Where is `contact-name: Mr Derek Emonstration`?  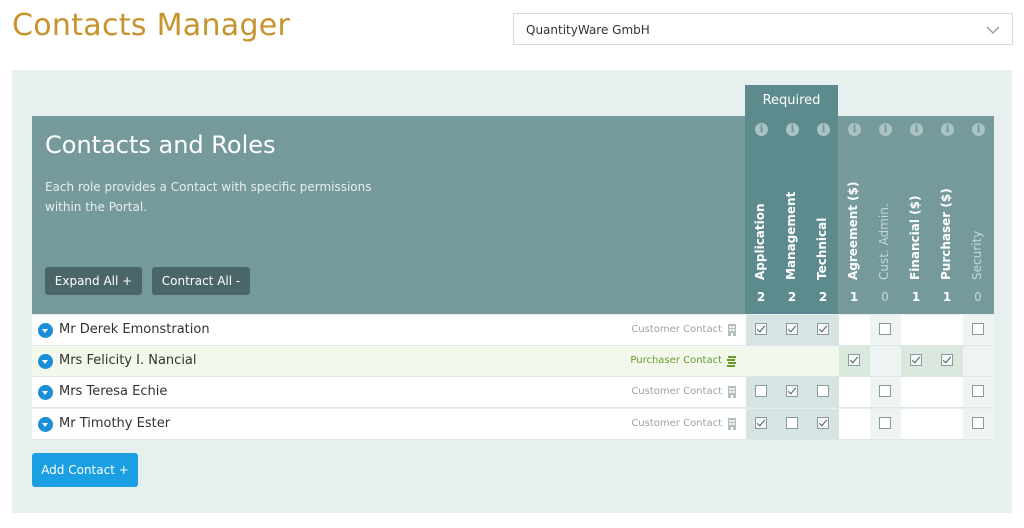 contact-name: Mr Derek Emonstration is located at coordinates (134, 329).